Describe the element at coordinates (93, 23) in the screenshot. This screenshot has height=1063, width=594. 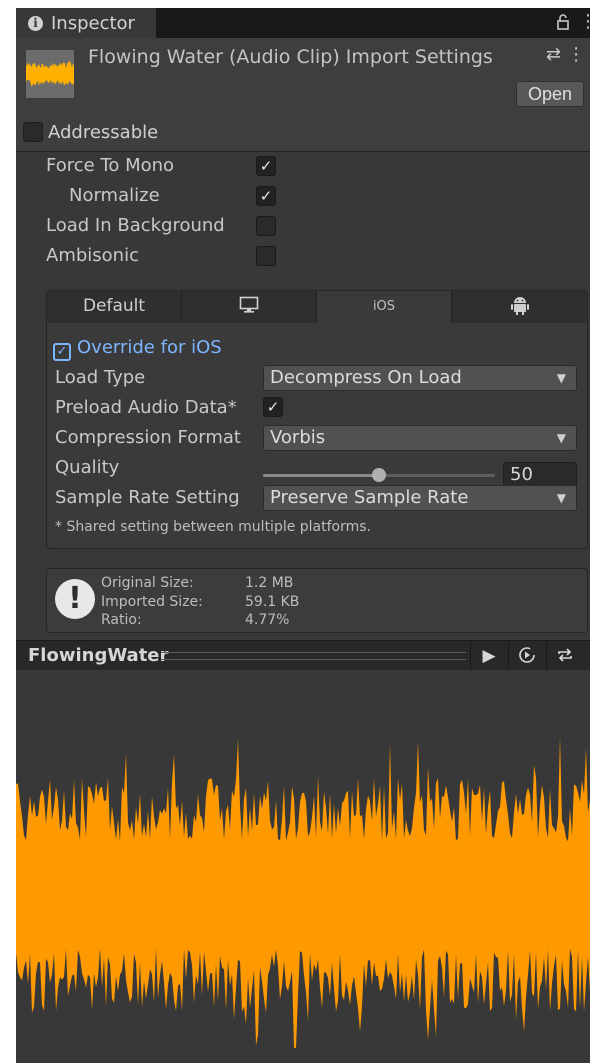
I see `tab-inspector-label: Inspector` at that location.